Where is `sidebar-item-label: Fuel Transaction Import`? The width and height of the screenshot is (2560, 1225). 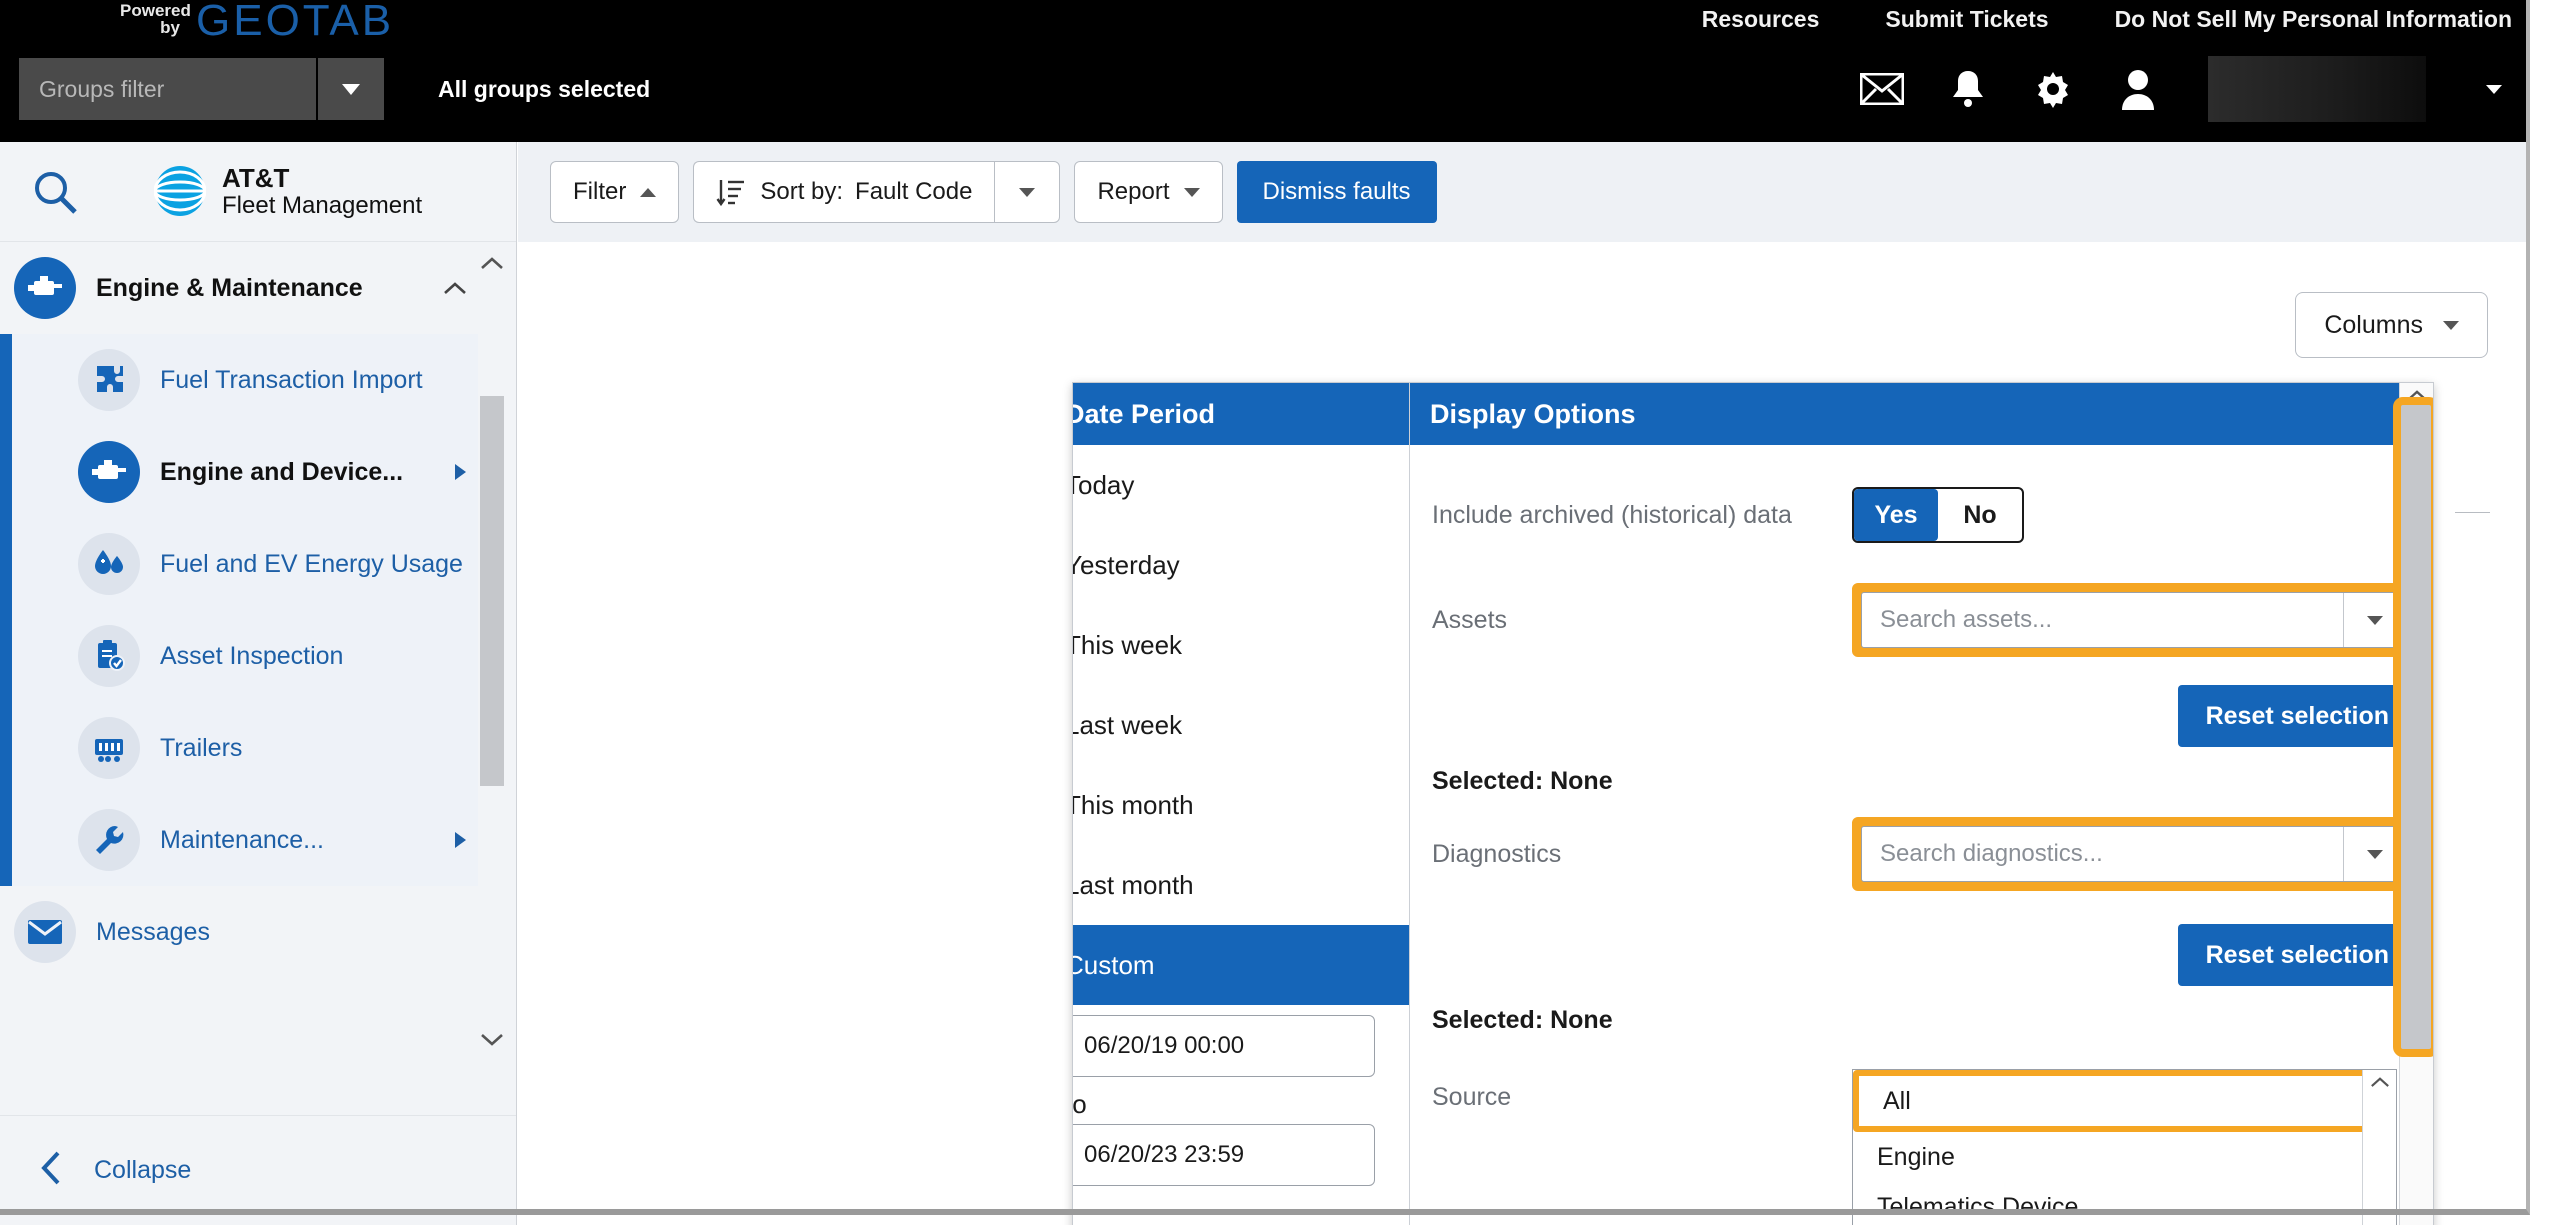 sidebar-item-label: Fuel Transaction Import is located at coordinates (291, 379).